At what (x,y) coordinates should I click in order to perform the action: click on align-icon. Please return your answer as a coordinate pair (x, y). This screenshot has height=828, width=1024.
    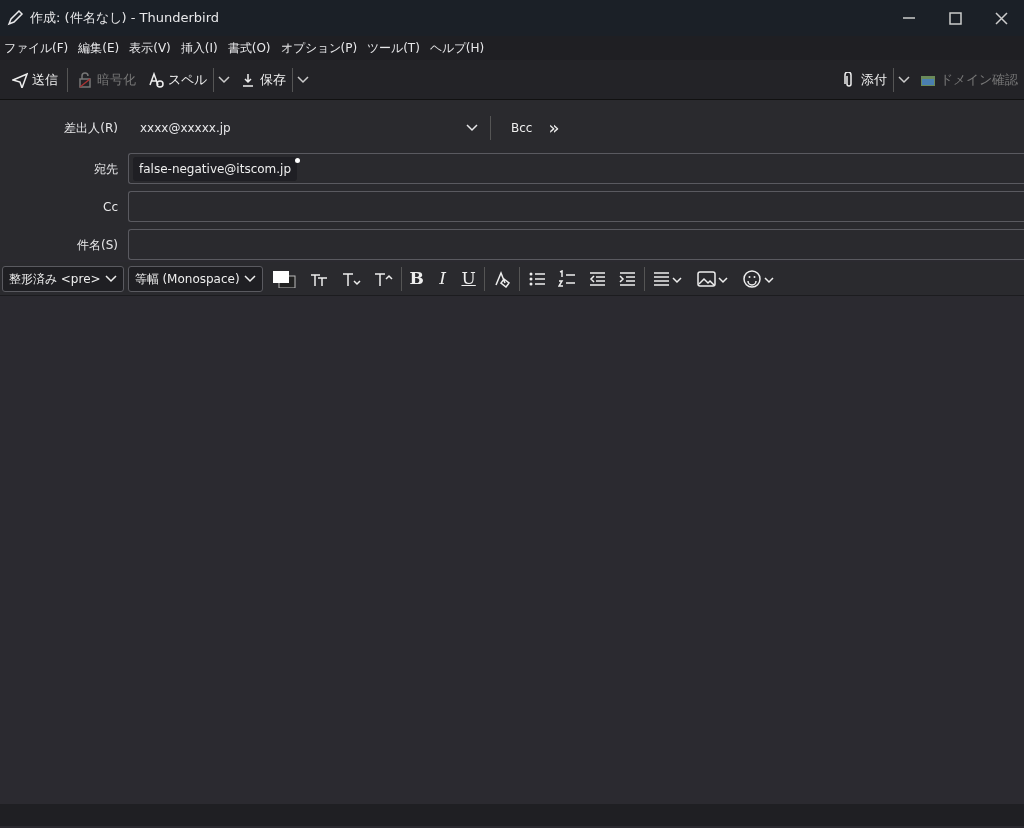
    Looking at the image, I should click on (668, 278).